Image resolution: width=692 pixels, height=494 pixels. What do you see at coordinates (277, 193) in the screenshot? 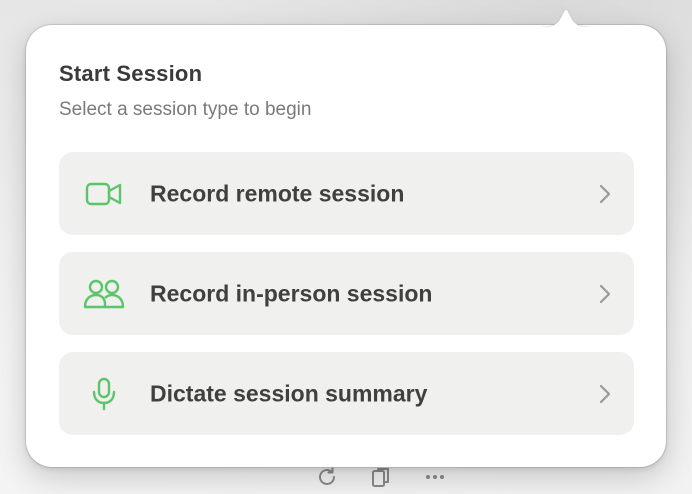
I see `option-label: Record remote session` at bounding box center [277, 193].